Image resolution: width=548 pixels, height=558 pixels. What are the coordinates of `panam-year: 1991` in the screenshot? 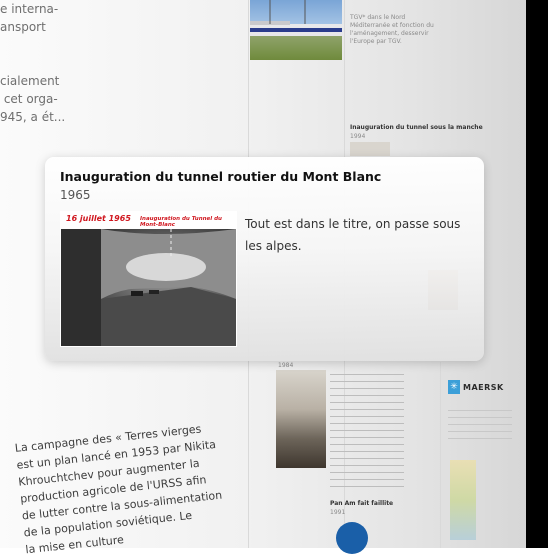 It's located at (338, 512).